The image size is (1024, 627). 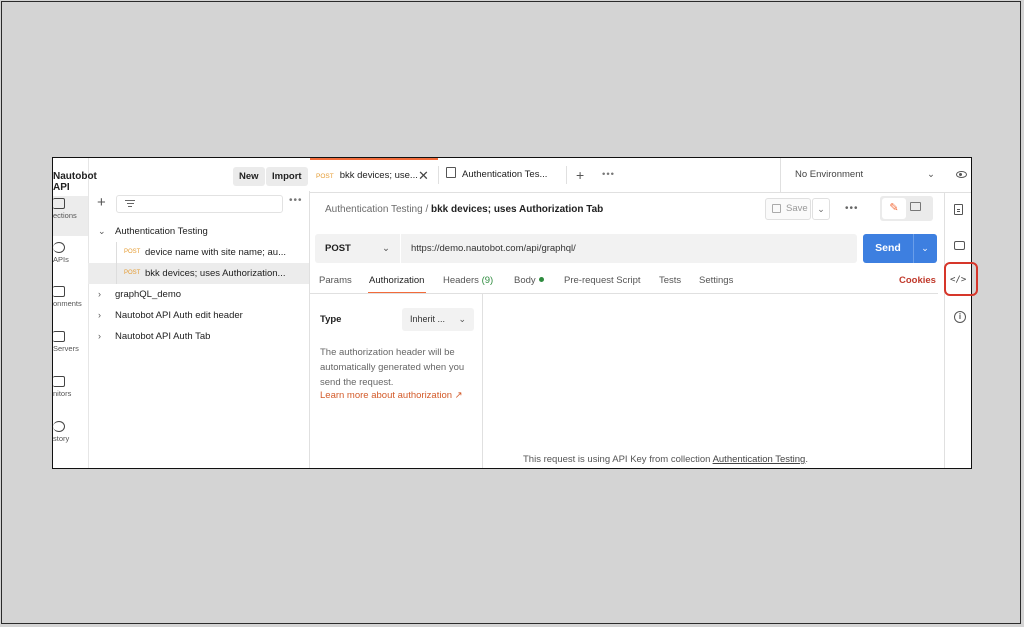 I want to click on learn-more-link: Learn more about authorization ↗, so click(x=391, y=395).